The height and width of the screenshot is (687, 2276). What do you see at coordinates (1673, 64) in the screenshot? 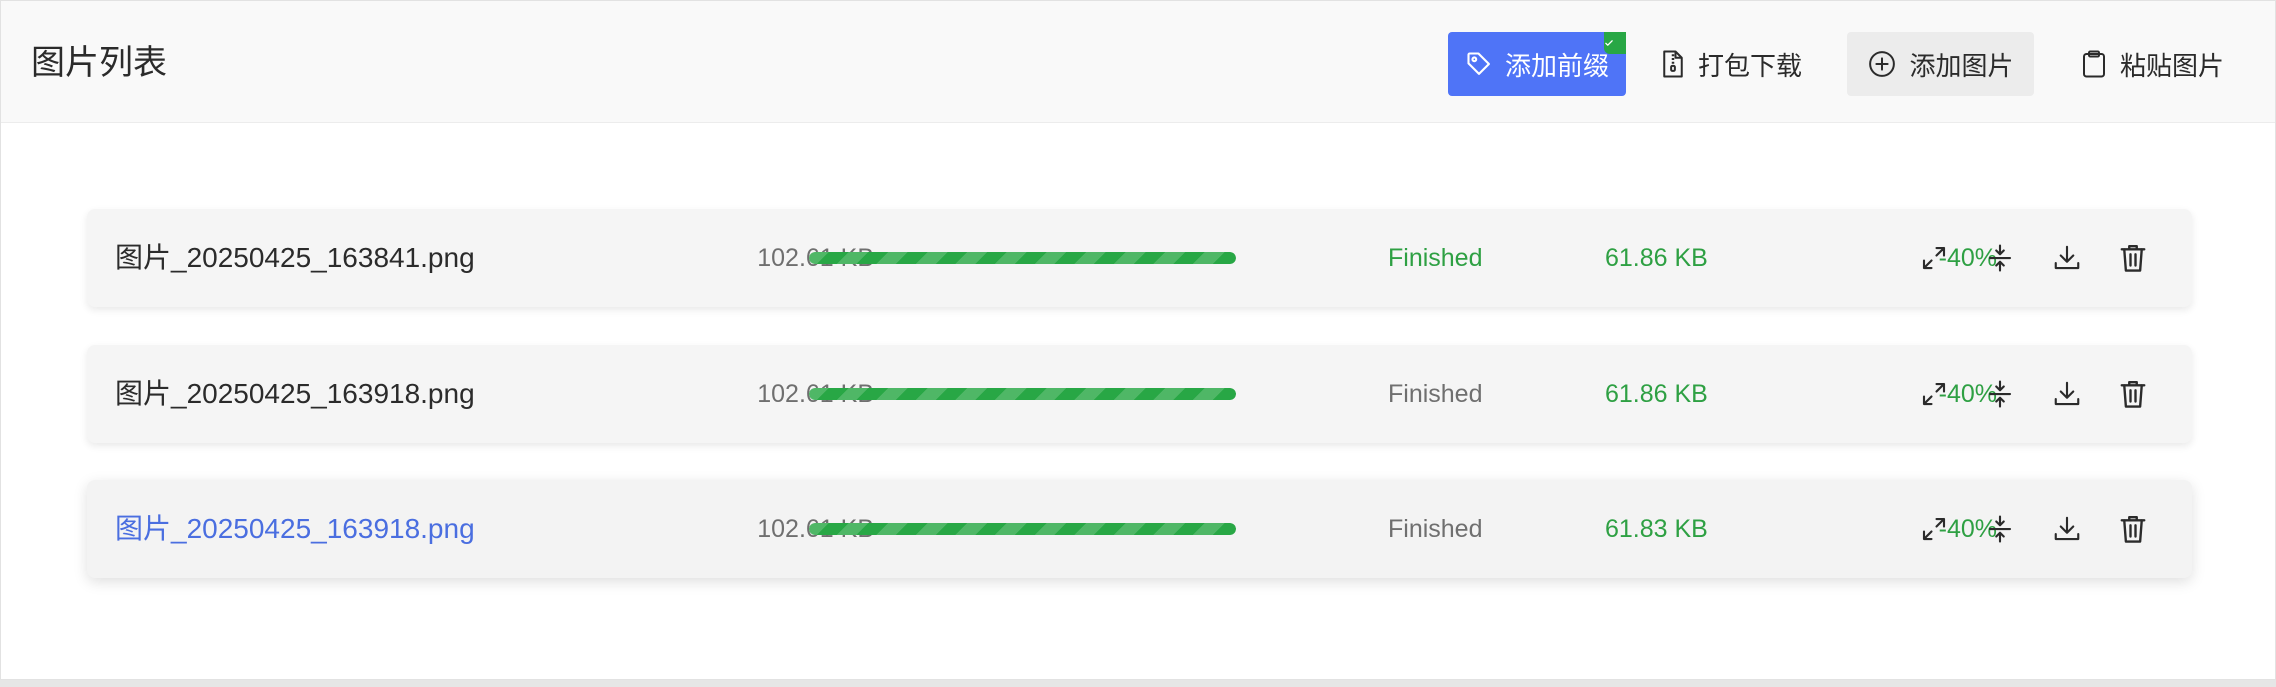
I see `zip-file-icon` at bounding box center [1673, 64].